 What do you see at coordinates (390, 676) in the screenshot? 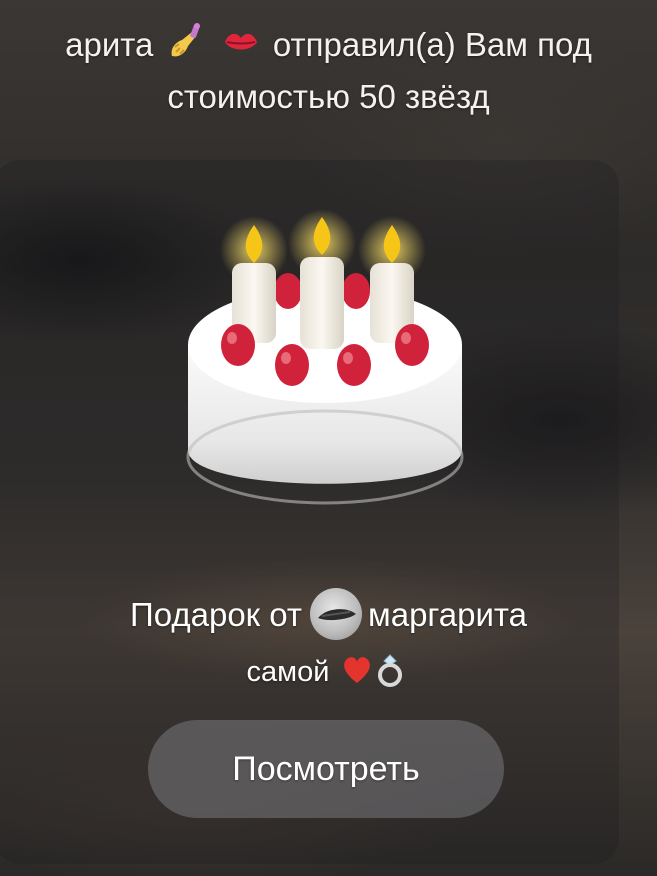
I see `ring-icon` at bounding box center [390, 676].